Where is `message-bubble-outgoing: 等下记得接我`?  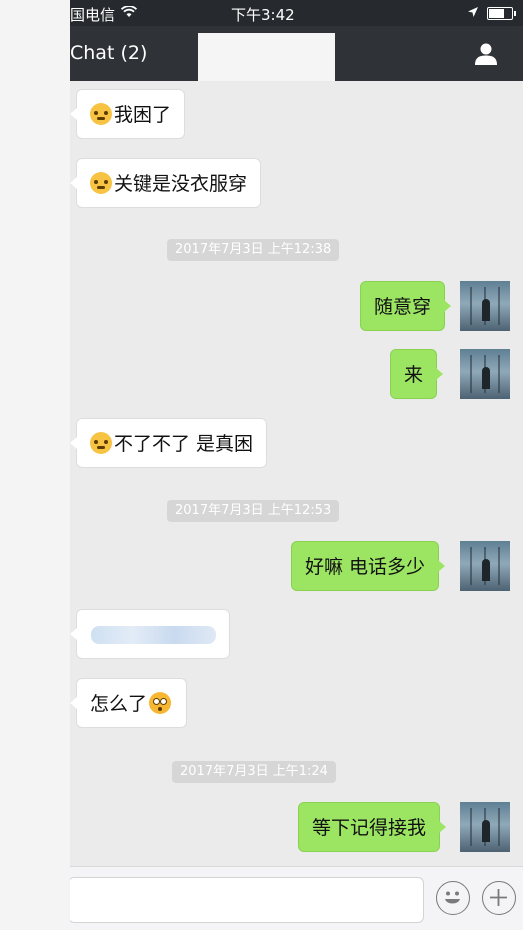
message-bubble-outgoing: 等下记得接我 is located at coordinates (372, 827).